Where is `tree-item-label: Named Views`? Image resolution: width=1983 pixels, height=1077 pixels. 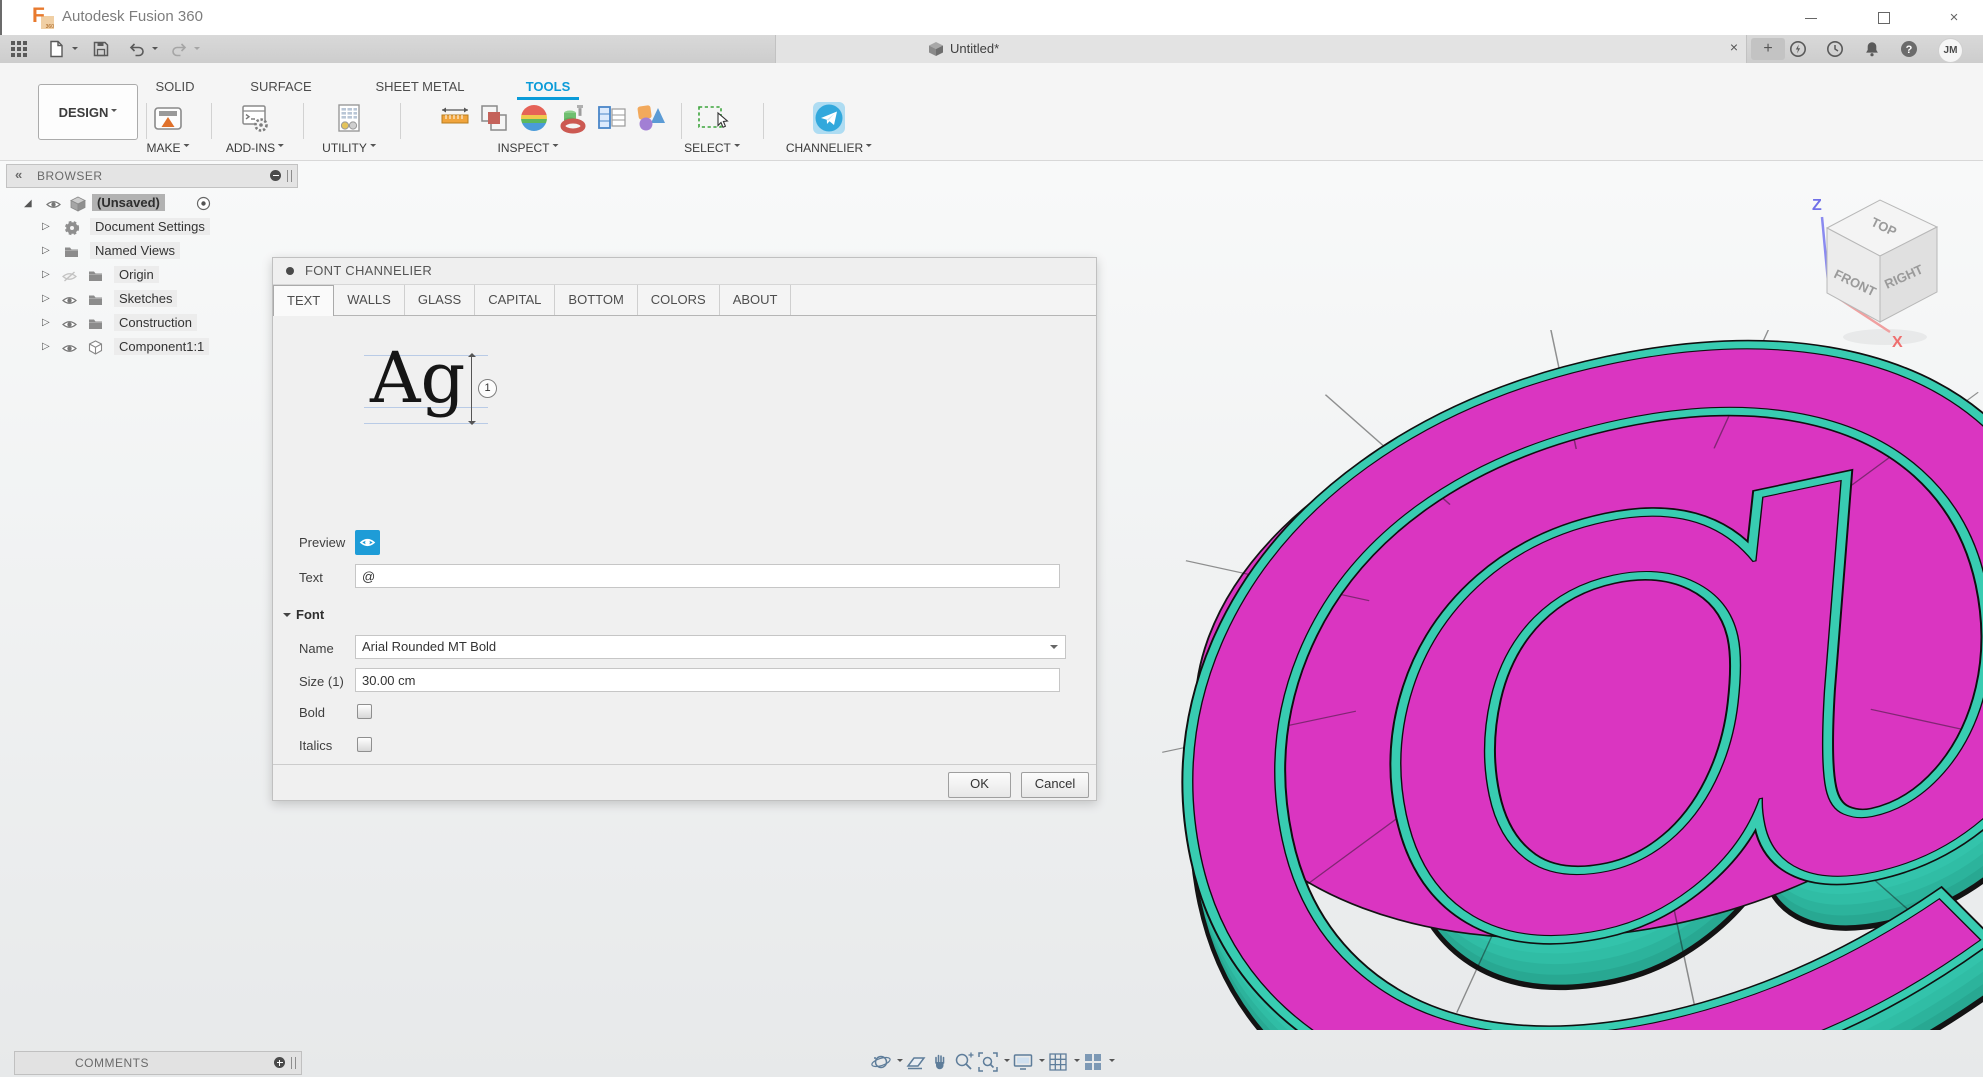
tree-item-label: Named Views is located at coordinates (135, 250).